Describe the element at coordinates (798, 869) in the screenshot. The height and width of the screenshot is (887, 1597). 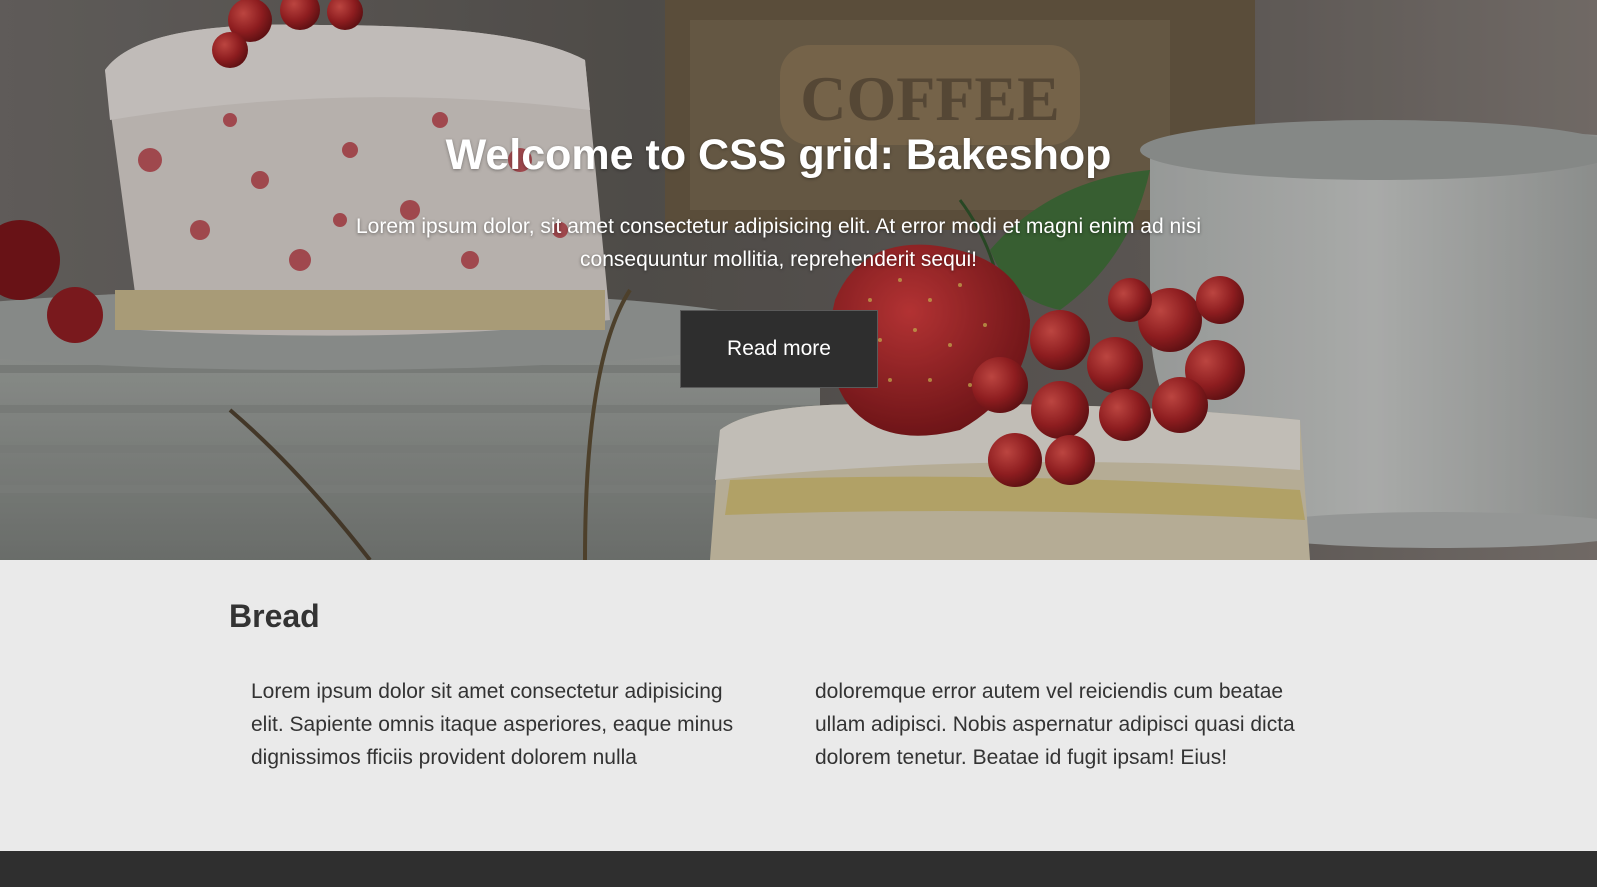
I see `footer-bar` at that location.